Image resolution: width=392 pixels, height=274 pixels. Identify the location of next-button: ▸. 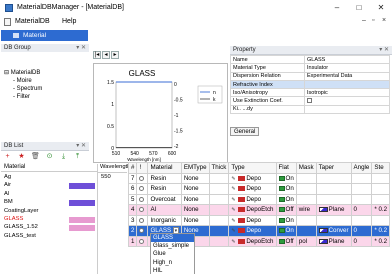
(115, 55).